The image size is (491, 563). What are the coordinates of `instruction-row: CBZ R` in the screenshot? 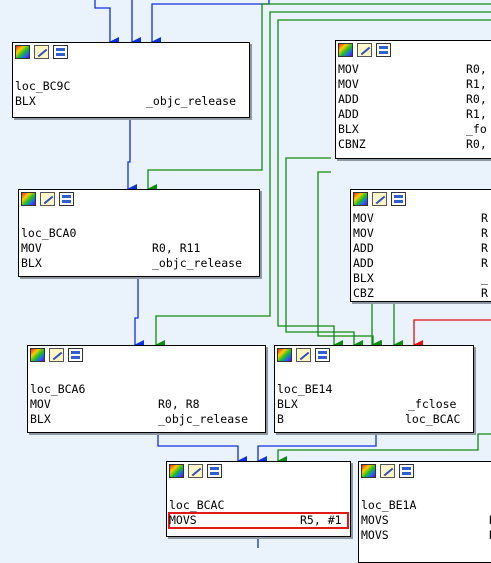 It's located at (422, 293).